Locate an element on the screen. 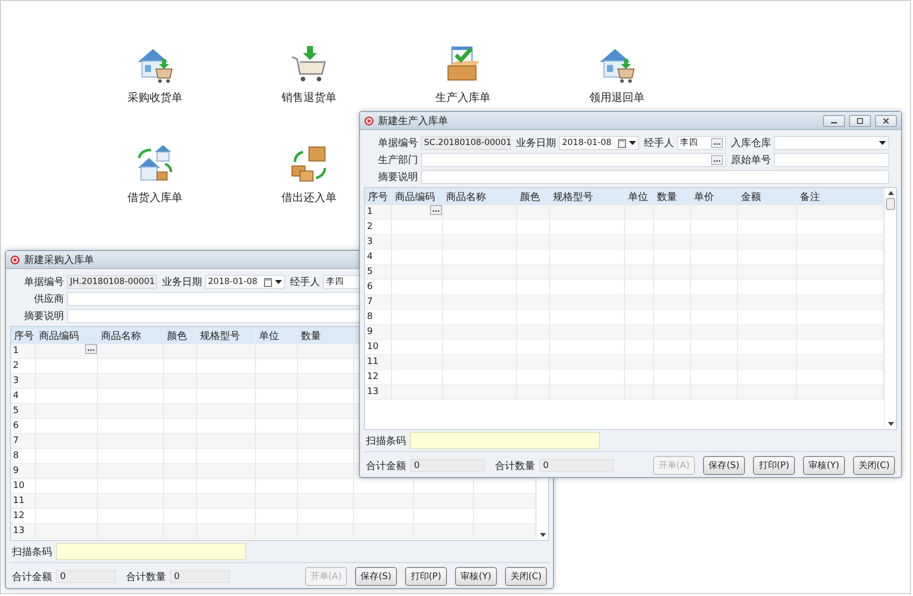 Image resolution: width=913 pixels, height=596 pixels. maximize-icon is located at coordinates (860, 121).